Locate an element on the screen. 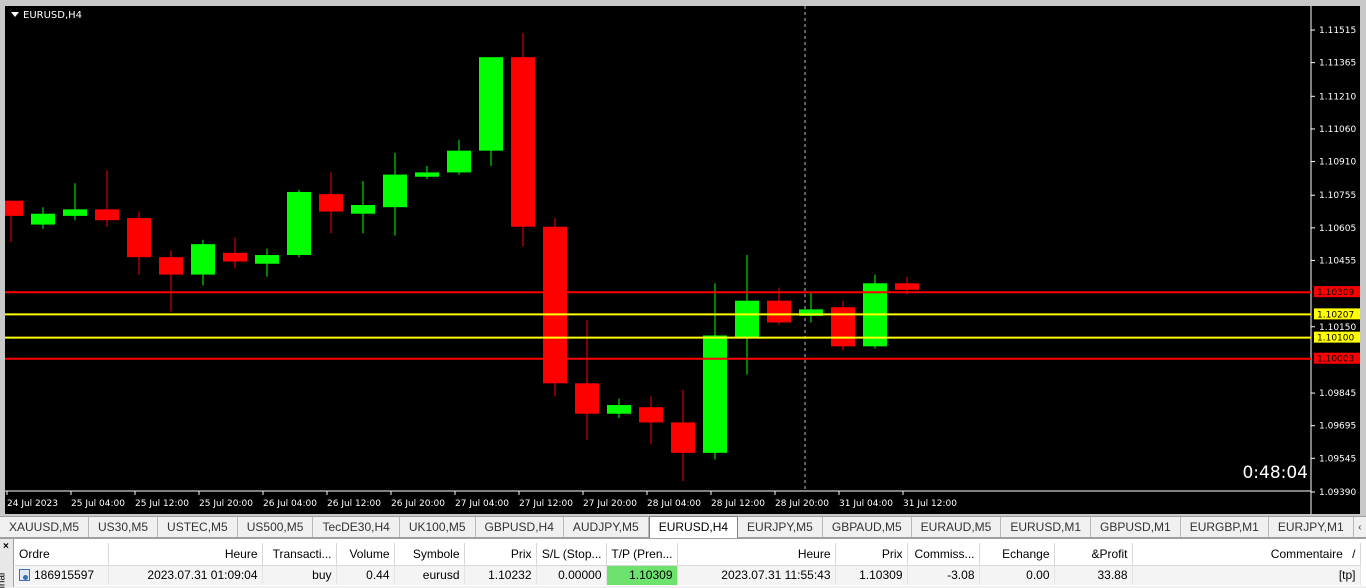 The width and height of the screenshot is (1366, 588). level-label: 1.10207 is located at coordinates (1335, 315).